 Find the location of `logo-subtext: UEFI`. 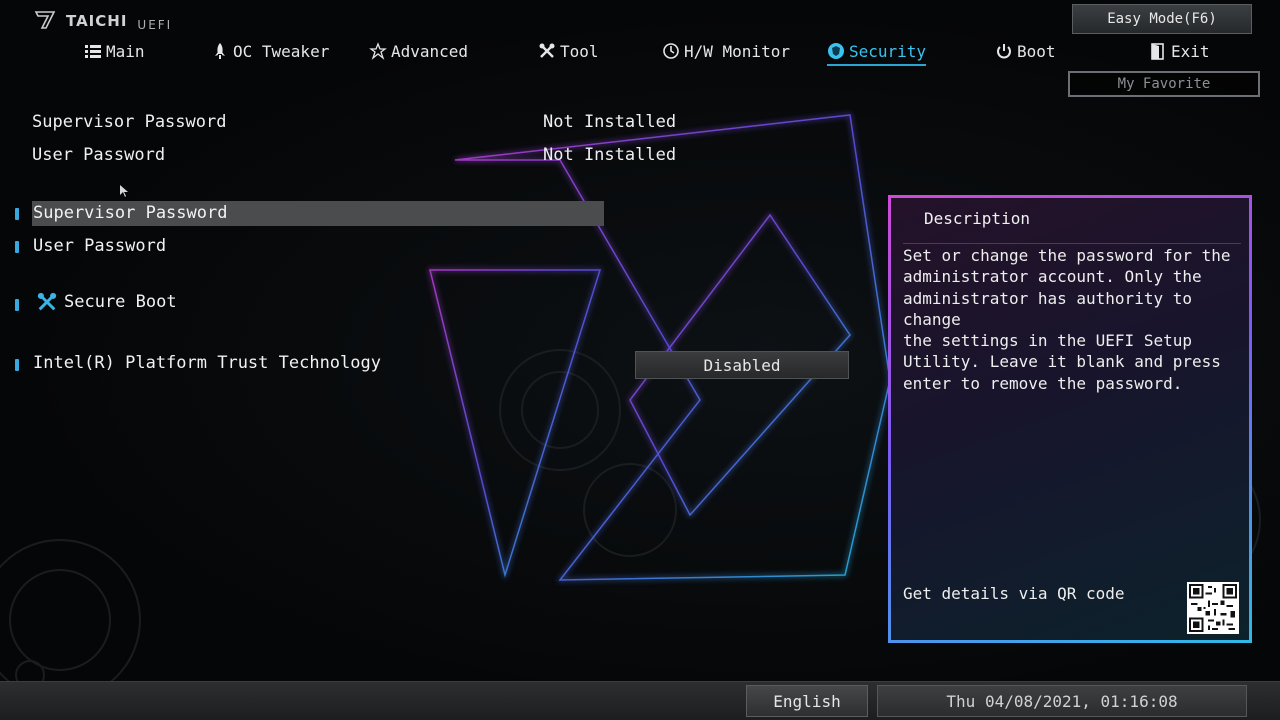

logo-subtext: UEFI is located at coordinates (155, 25).